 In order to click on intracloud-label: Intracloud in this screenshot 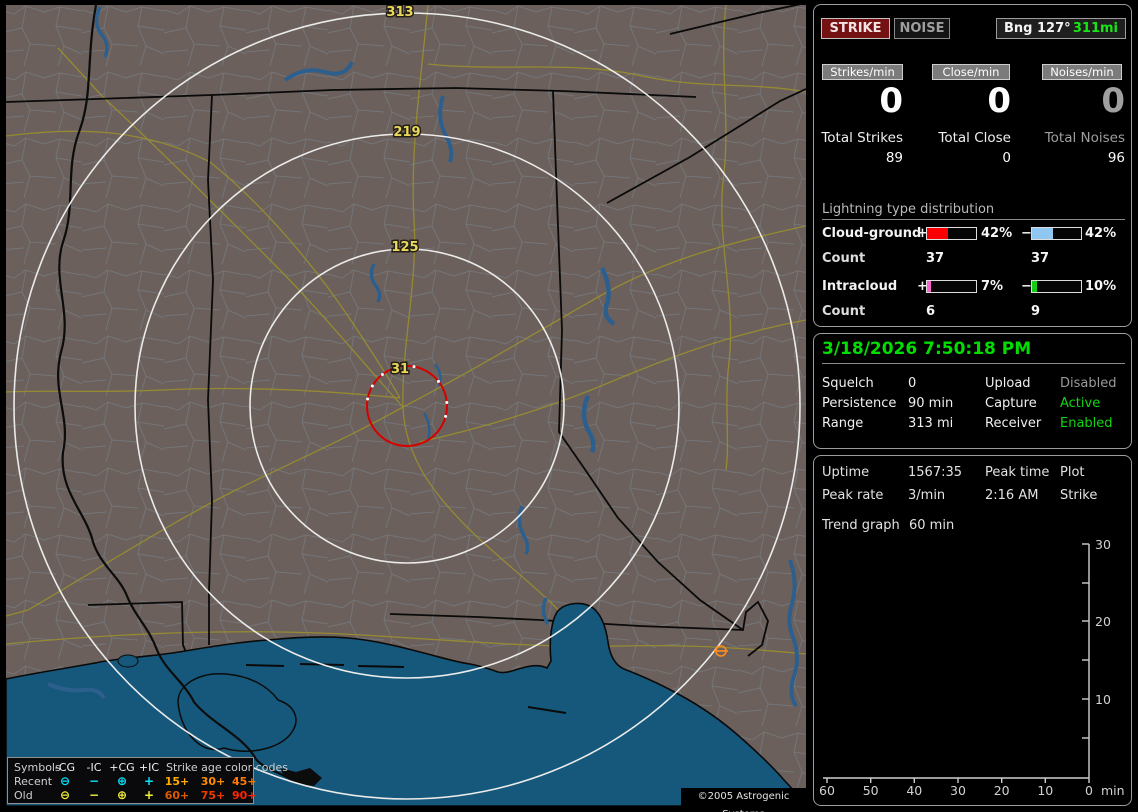, I will do `click(860, 286)`.